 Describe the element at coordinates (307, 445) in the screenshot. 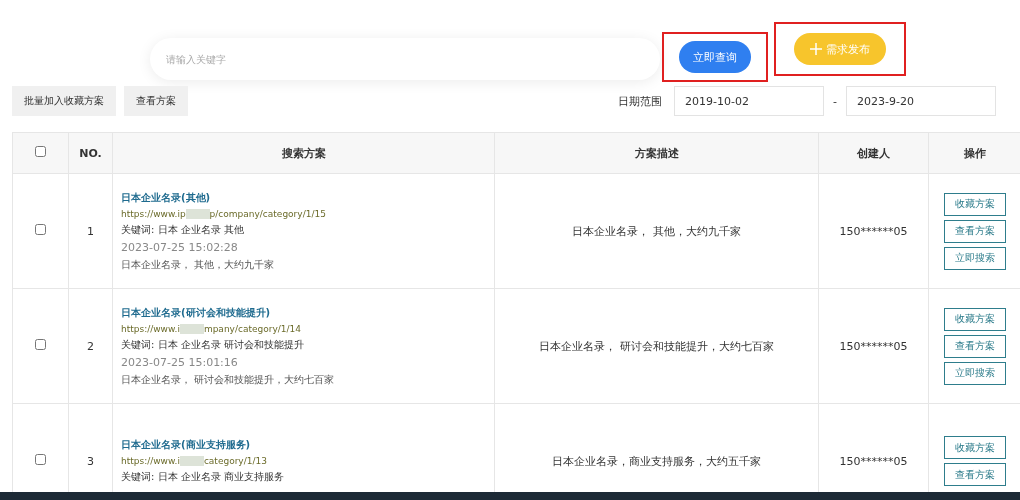

I see `plan-title-link: 日本企业名录(商业支持服务)` at that location.